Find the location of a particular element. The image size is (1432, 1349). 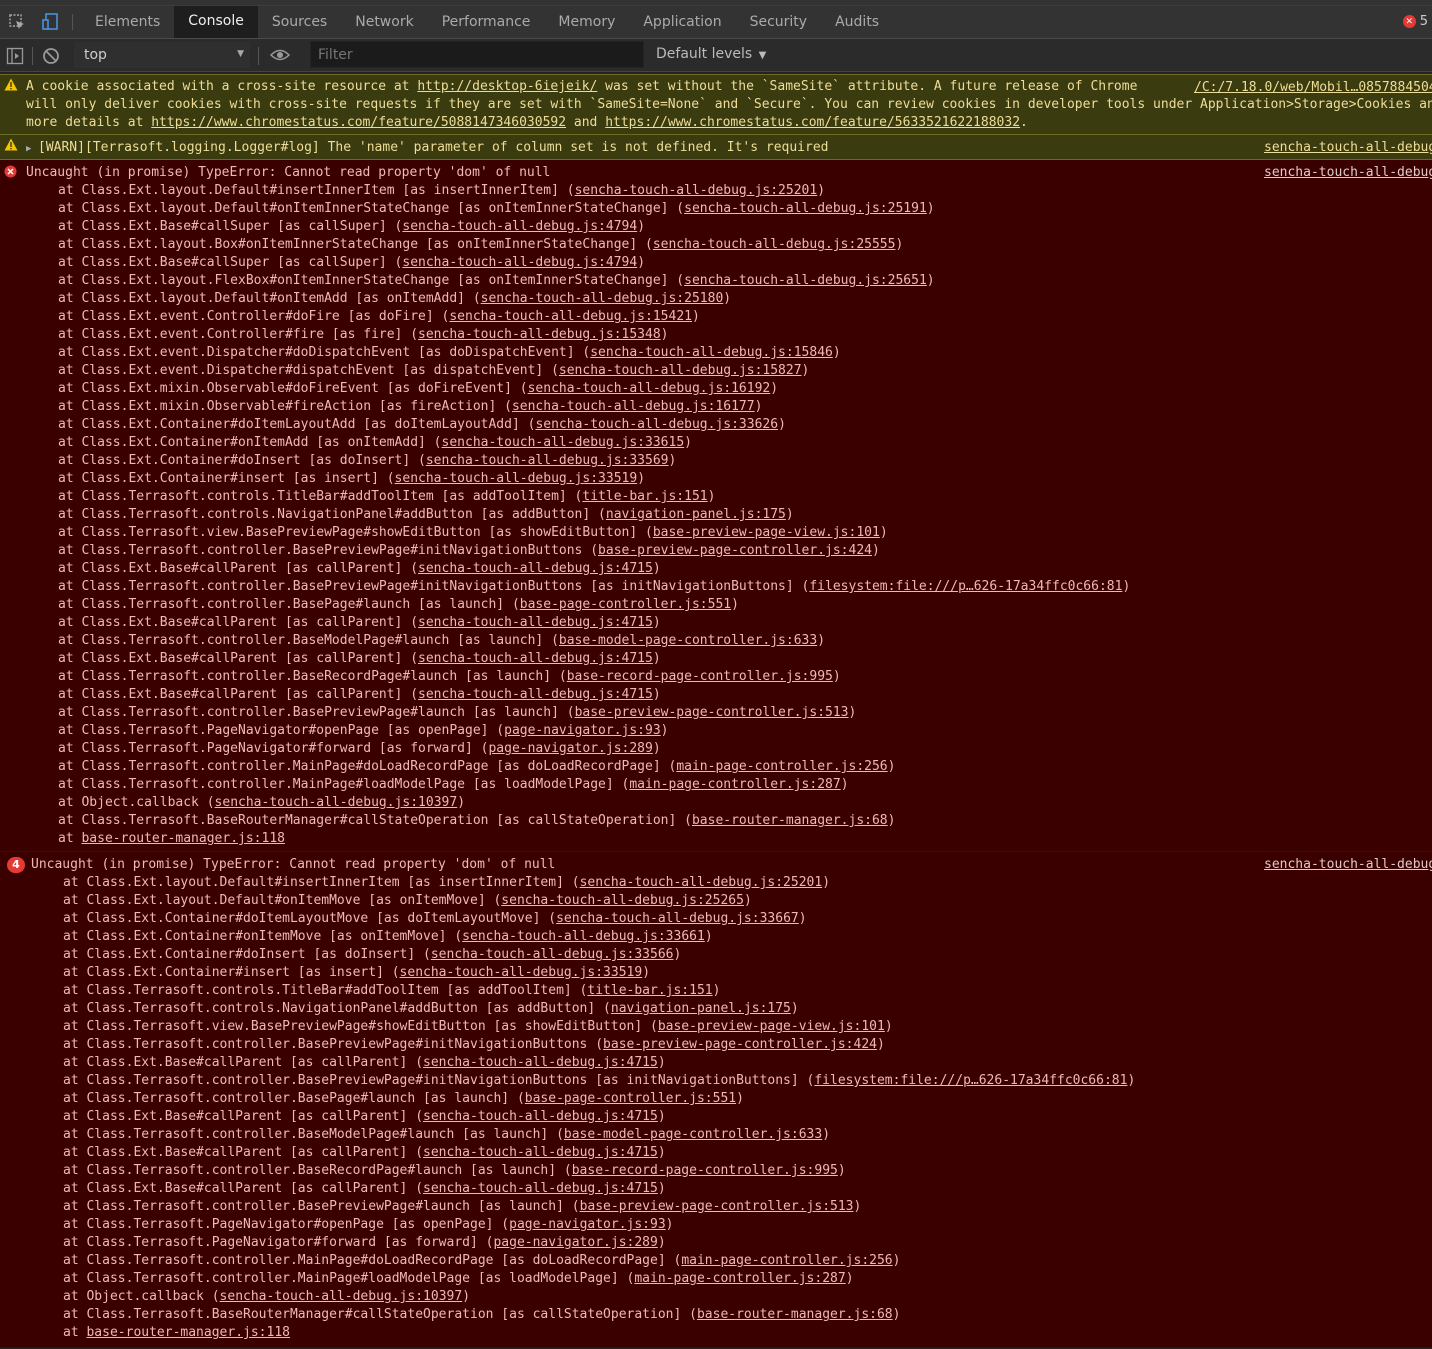

stack-frame-link: sencha-touch-all-debug.js:33667 is located at coordinates (677, 918).